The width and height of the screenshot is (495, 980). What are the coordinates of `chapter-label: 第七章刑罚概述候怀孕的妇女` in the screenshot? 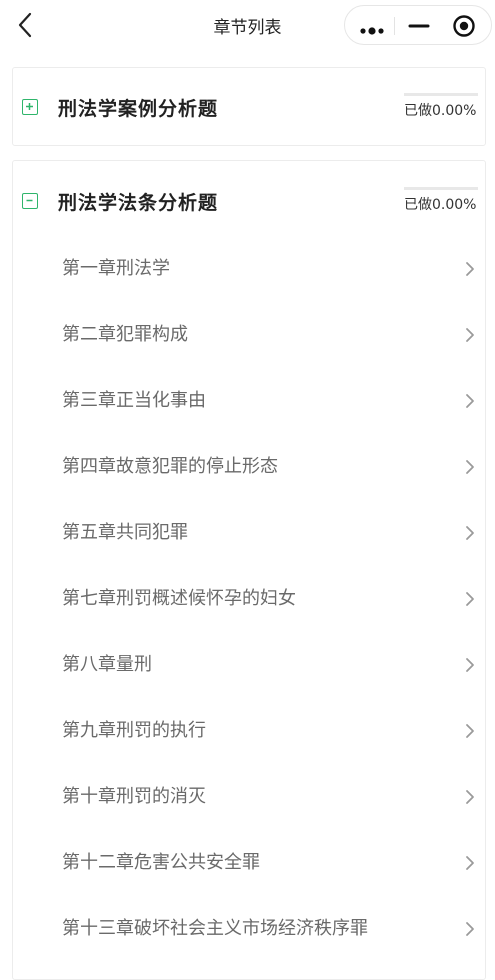 It's located at (179, 598).